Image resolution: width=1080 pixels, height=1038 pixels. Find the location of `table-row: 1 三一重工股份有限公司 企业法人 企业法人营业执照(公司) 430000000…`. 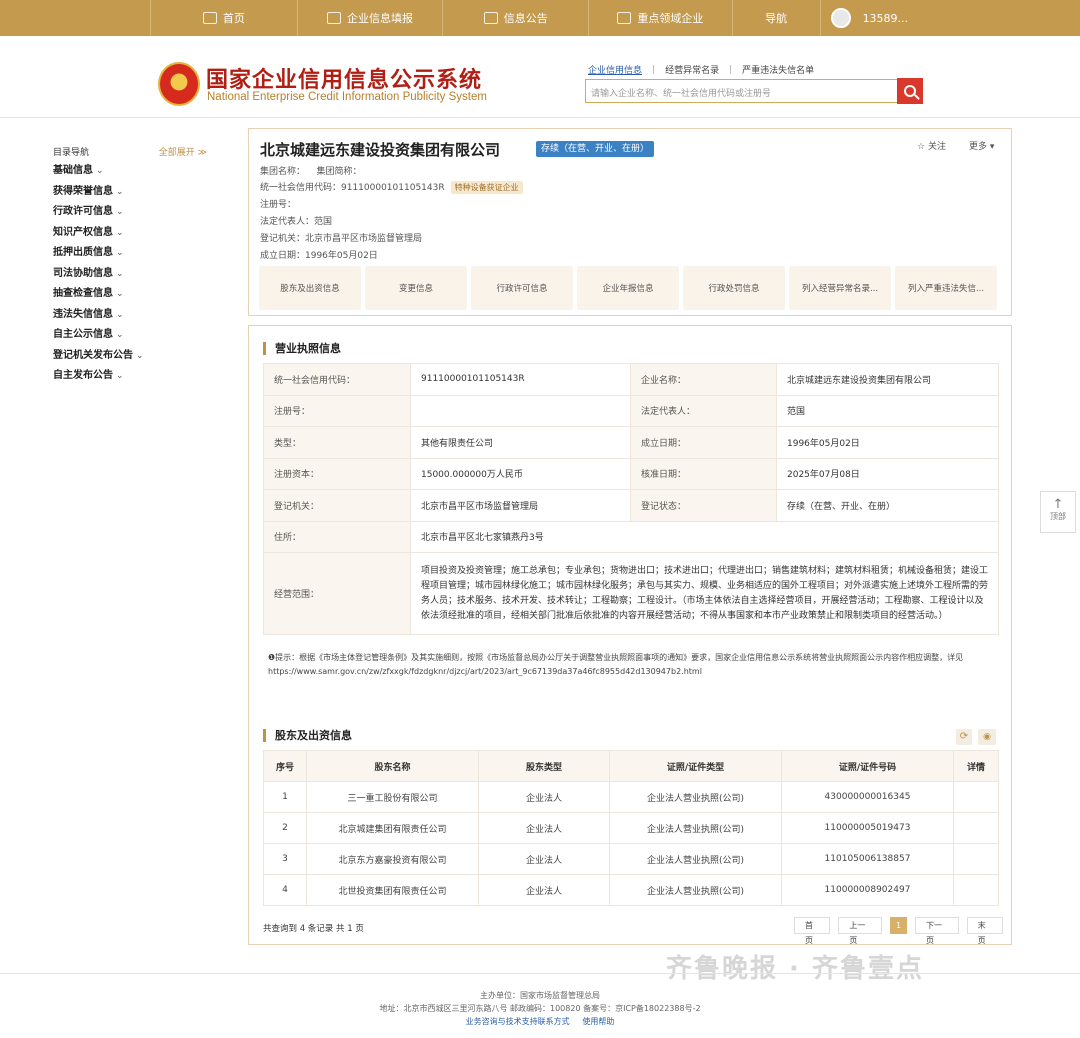

table-row: 1 三一重工股份有限公司 企业法人 企业法人营业执照(公司) 430000000… is located at coordinates (631, 797).